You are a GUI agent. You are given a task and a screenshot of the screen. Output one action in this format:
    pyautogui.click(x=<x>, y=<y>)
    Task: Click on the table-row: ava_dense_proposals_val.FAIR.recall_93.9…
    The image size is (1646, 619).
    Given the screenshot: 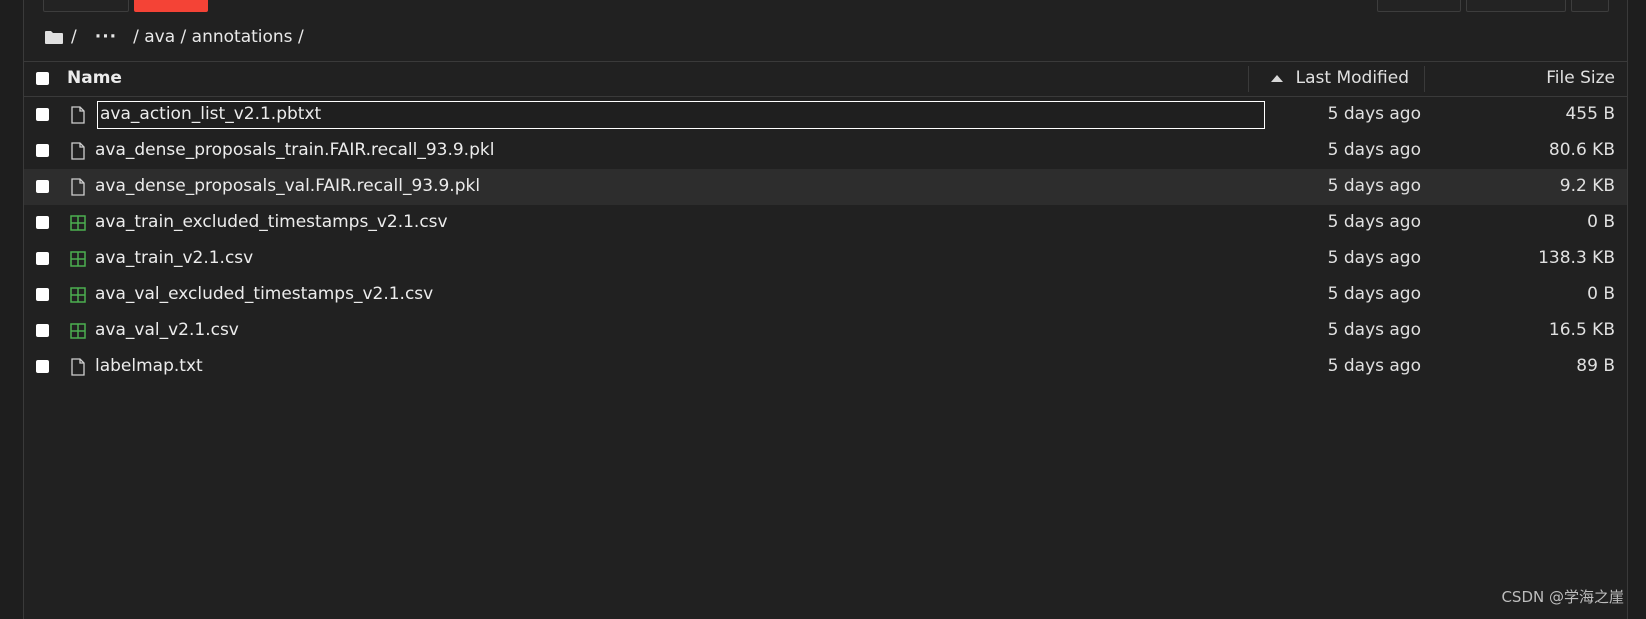 What is the action you would take?
    pyautogui.click(x=825, y=187)
    